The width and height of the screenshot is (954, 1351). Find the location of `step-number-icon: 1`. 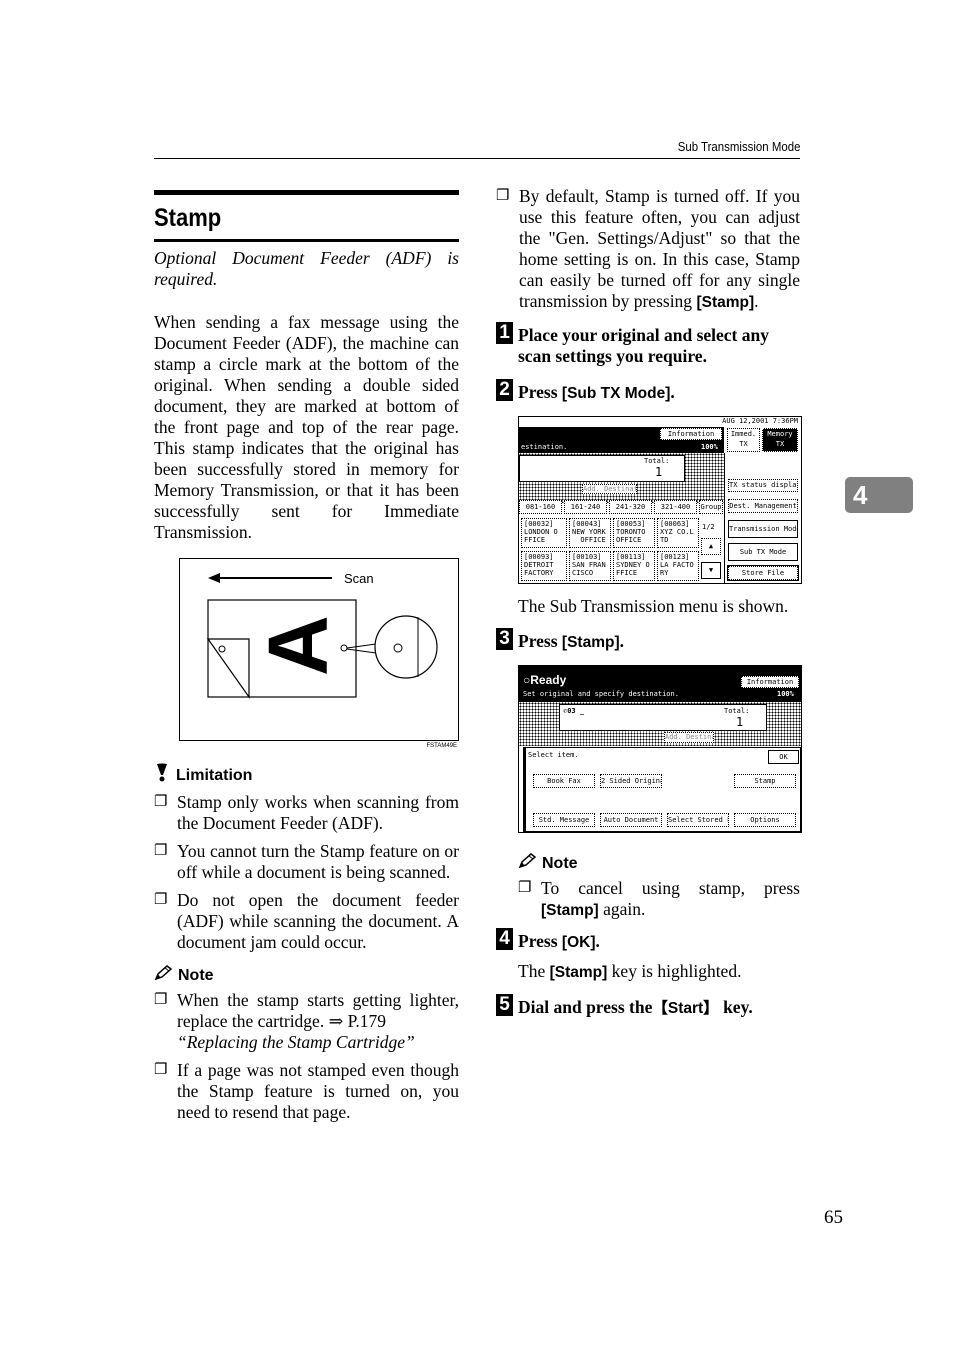

step-number-icon: 1 is located at coordinates (504, 333).